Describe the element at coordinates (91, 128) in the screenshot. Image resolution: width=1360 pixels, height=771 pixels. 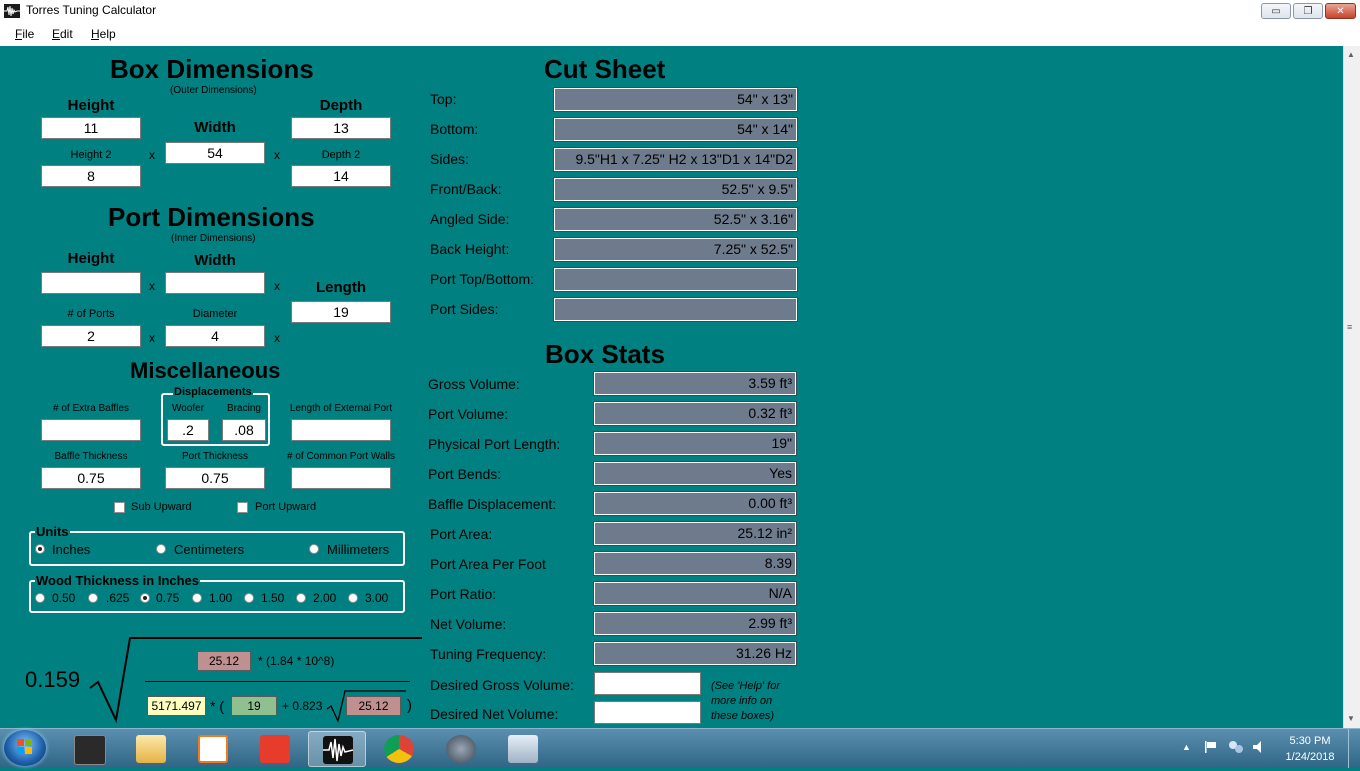
I see `box-height-input: 11` at that location.